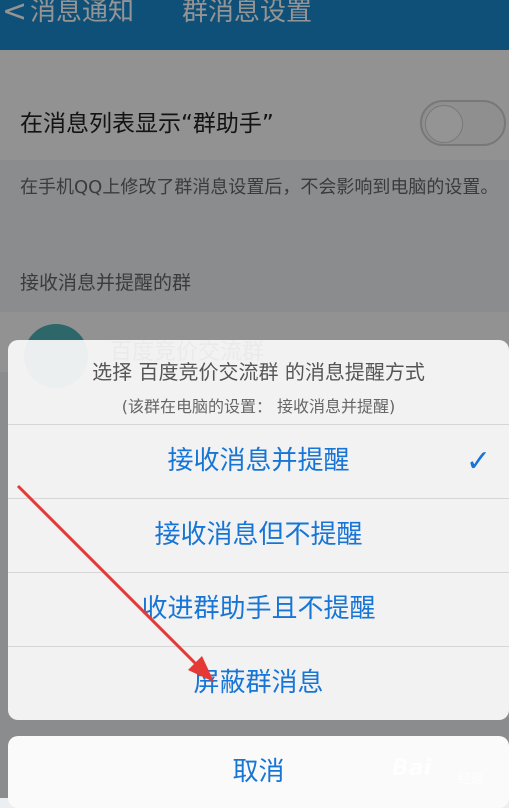 This screenshot has height=808, width=509. What do you see at coordinates (115, 583) in the screenshot?
I see `red-pointer-arrow-icon` at bounding box center [115, 583].